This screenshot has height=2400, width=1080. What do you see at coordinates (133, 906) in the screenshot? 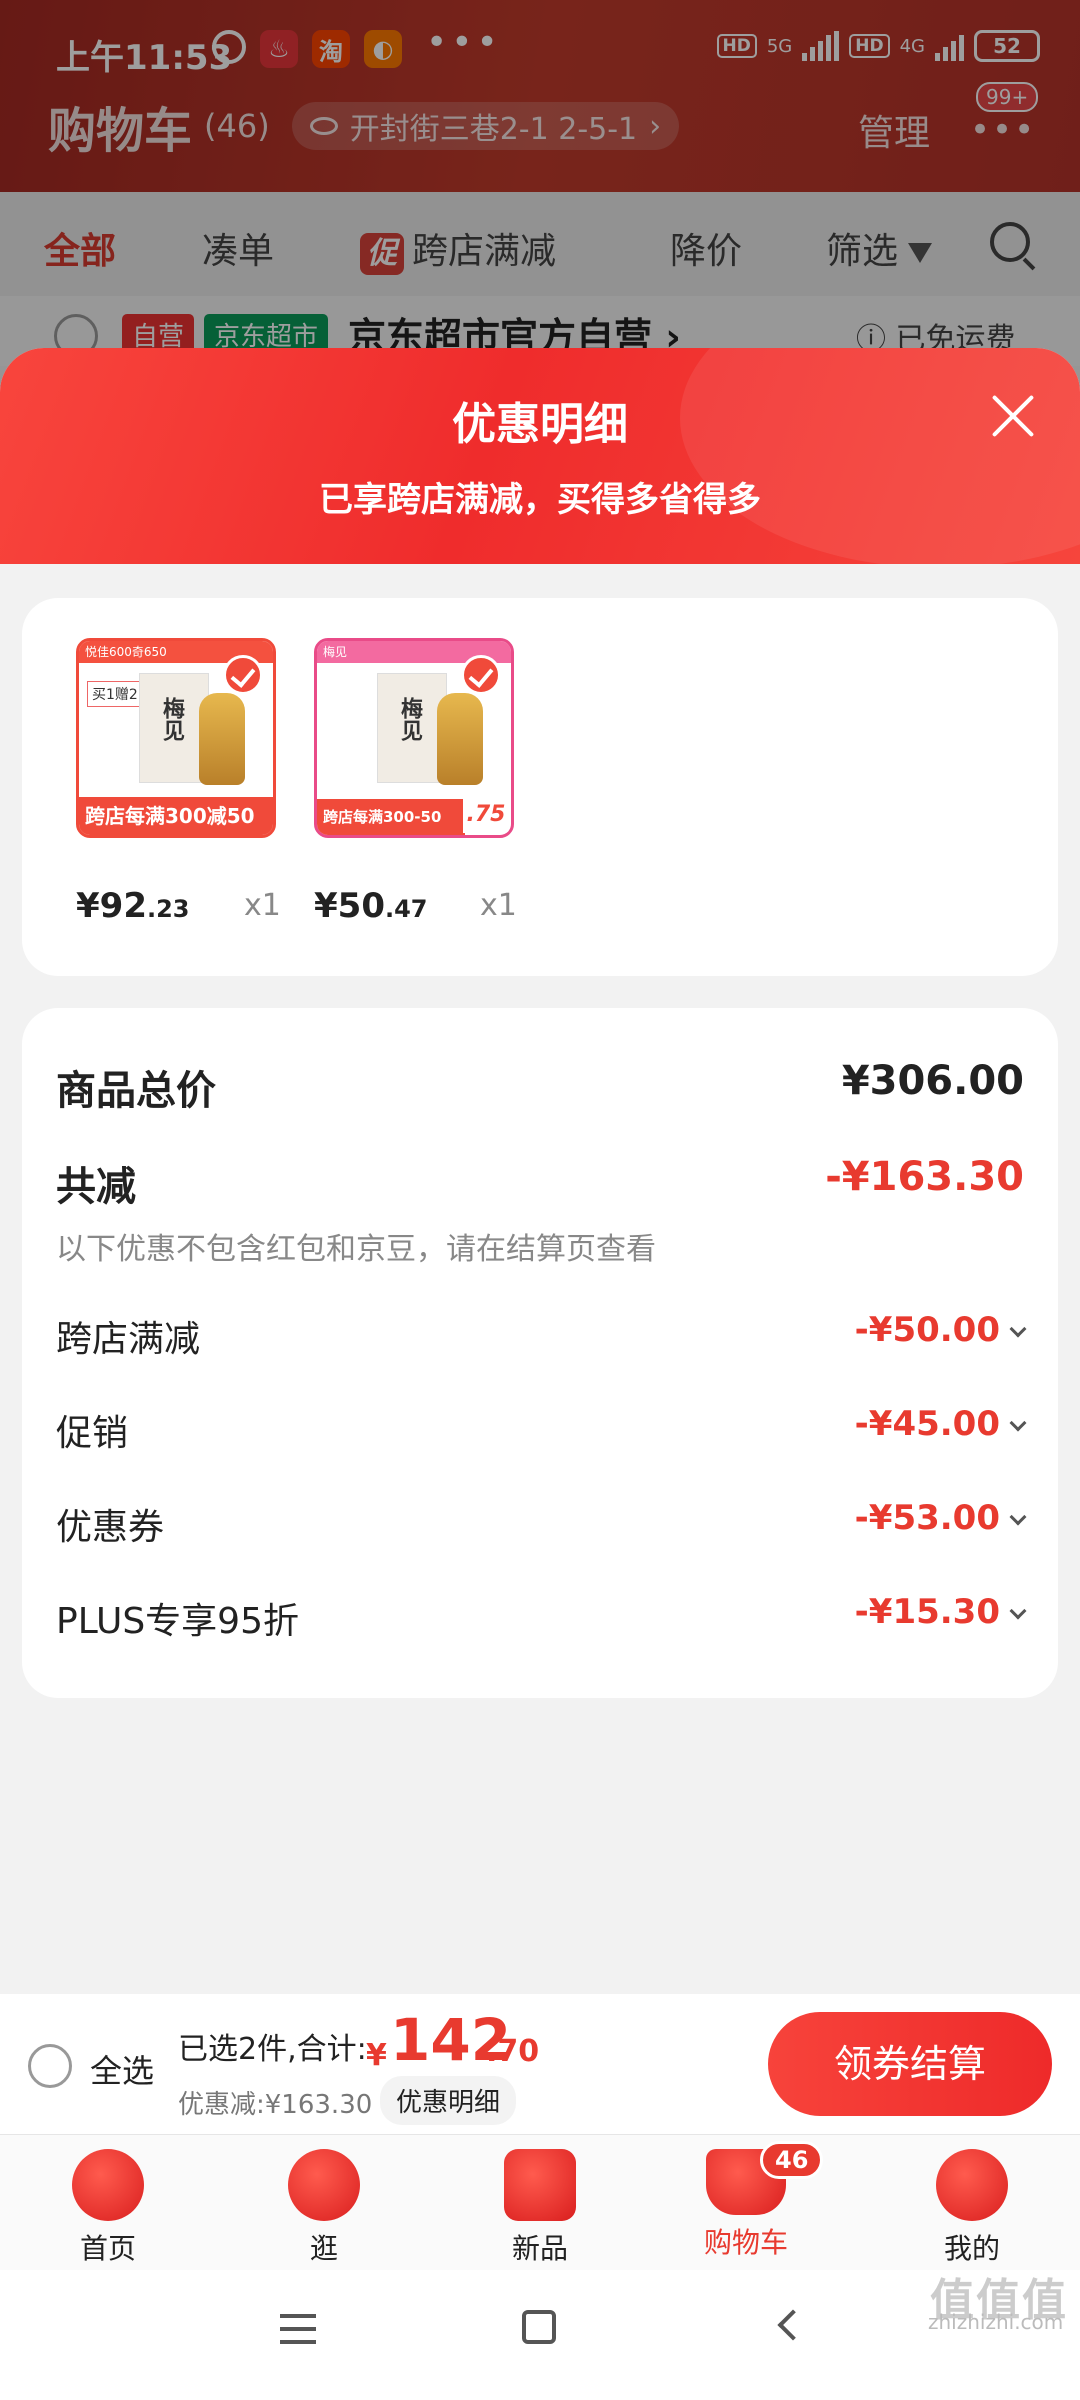
I see `product-price: ¥92.23` at bounding box center [133, 906].